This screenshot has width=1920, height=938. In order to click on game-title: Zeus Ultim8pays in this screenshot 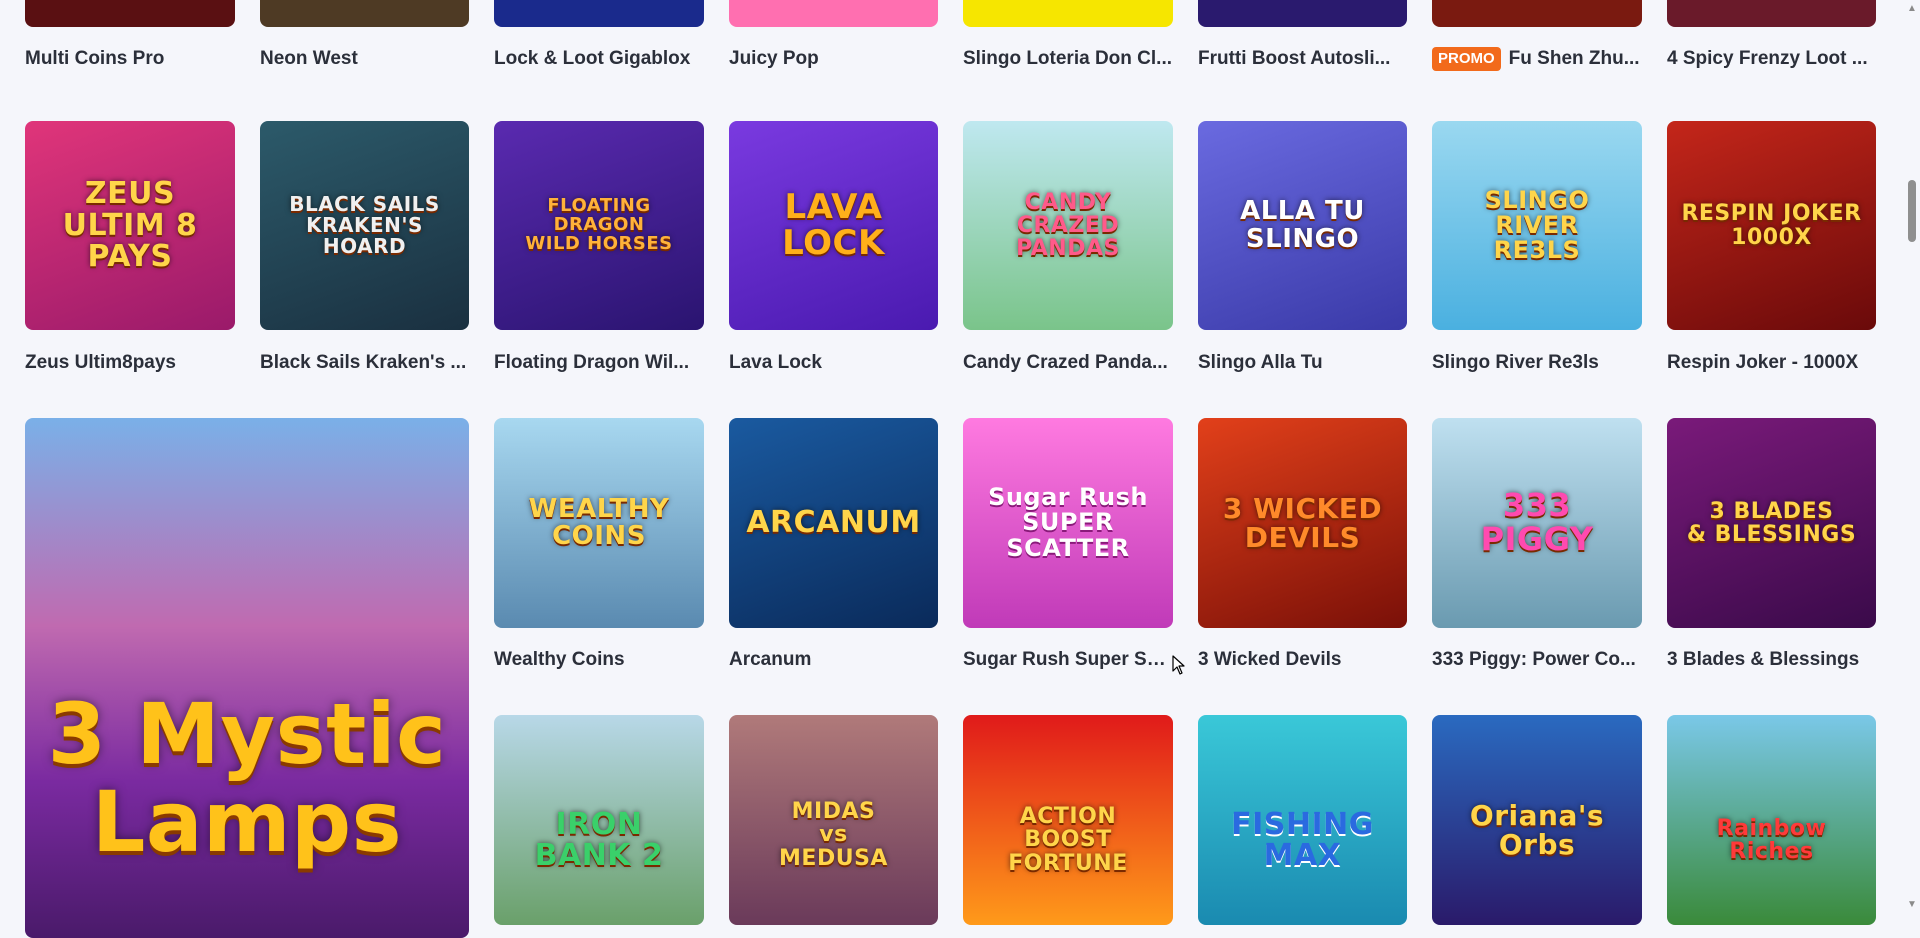, I will do `click(130, 363)`.